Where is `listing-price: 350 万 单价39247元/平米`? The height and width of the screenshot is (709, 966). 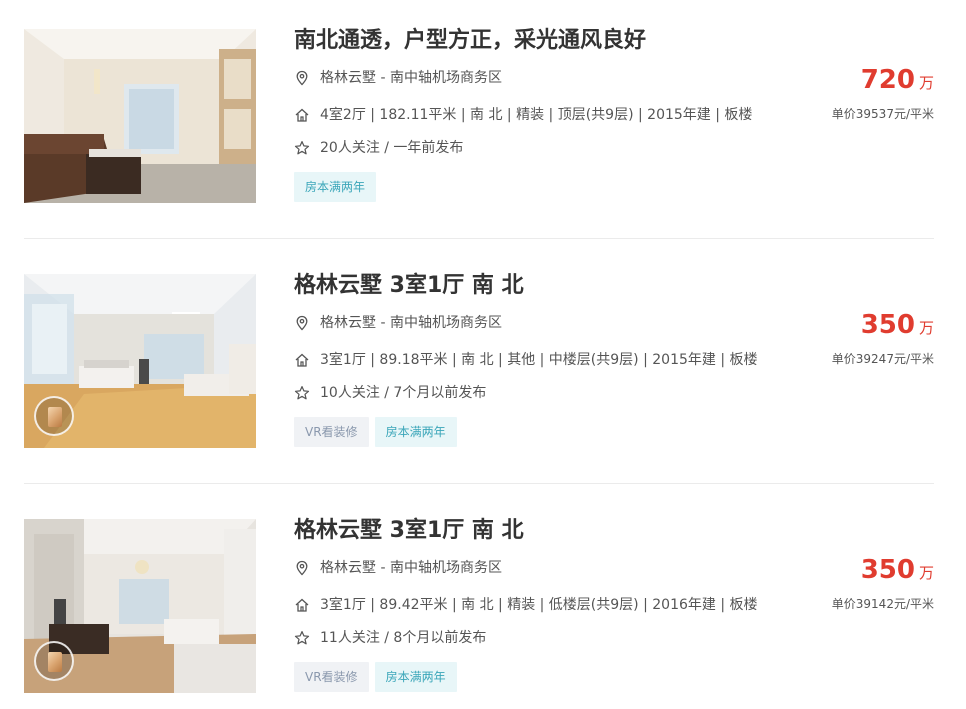 listing-price: 350 万 单价39247元/平米 is located at coordinates (859, 338).